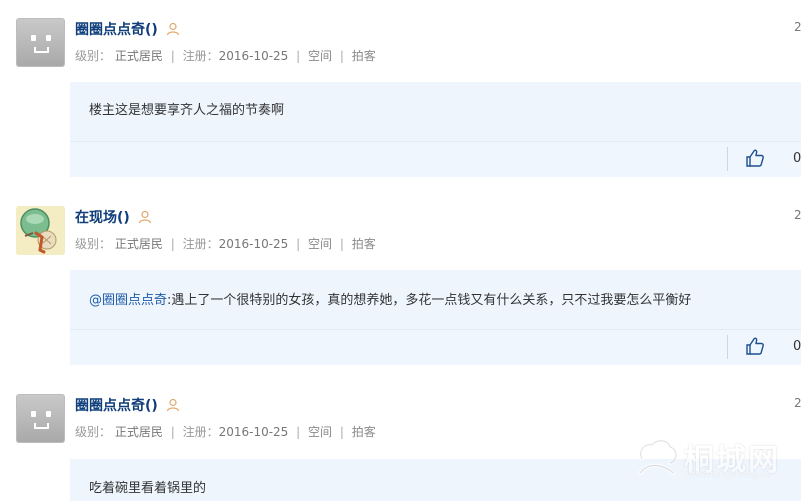  I want to click on post-text: 吃着碗里看着锅里的, so click(148, 488).